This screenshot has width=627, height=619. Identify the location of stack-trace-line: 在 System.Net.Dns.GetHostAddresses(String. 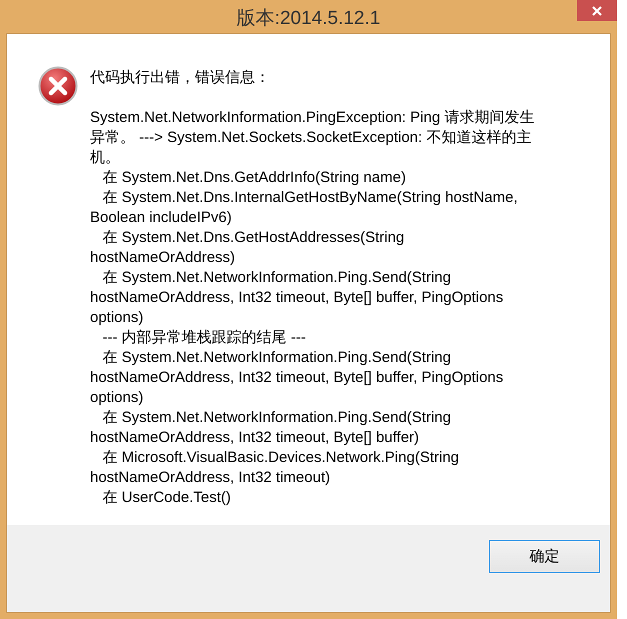
(254, 238).